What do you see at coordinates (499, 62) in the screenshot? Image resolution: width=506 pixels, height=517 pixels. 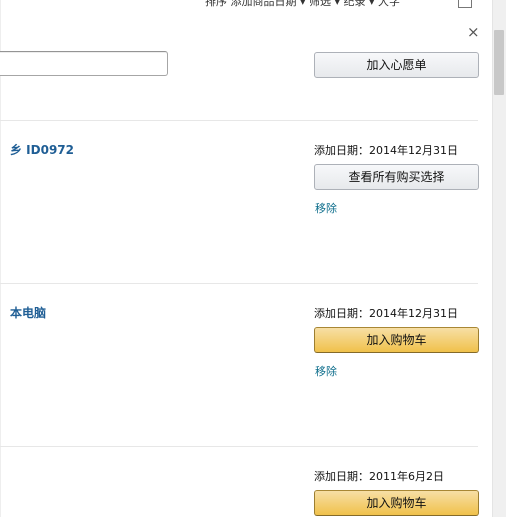 I see `scrollbar-thumb` at bounding box center [499, 62].